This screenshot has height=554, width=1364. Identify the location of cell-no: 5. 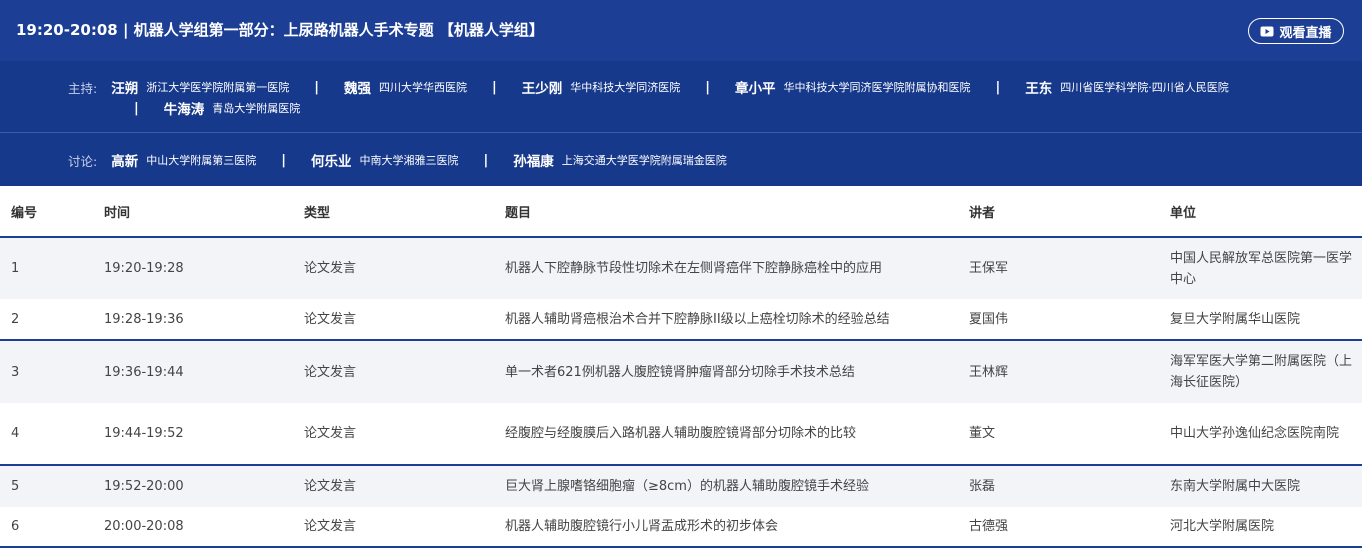
(52, 485).